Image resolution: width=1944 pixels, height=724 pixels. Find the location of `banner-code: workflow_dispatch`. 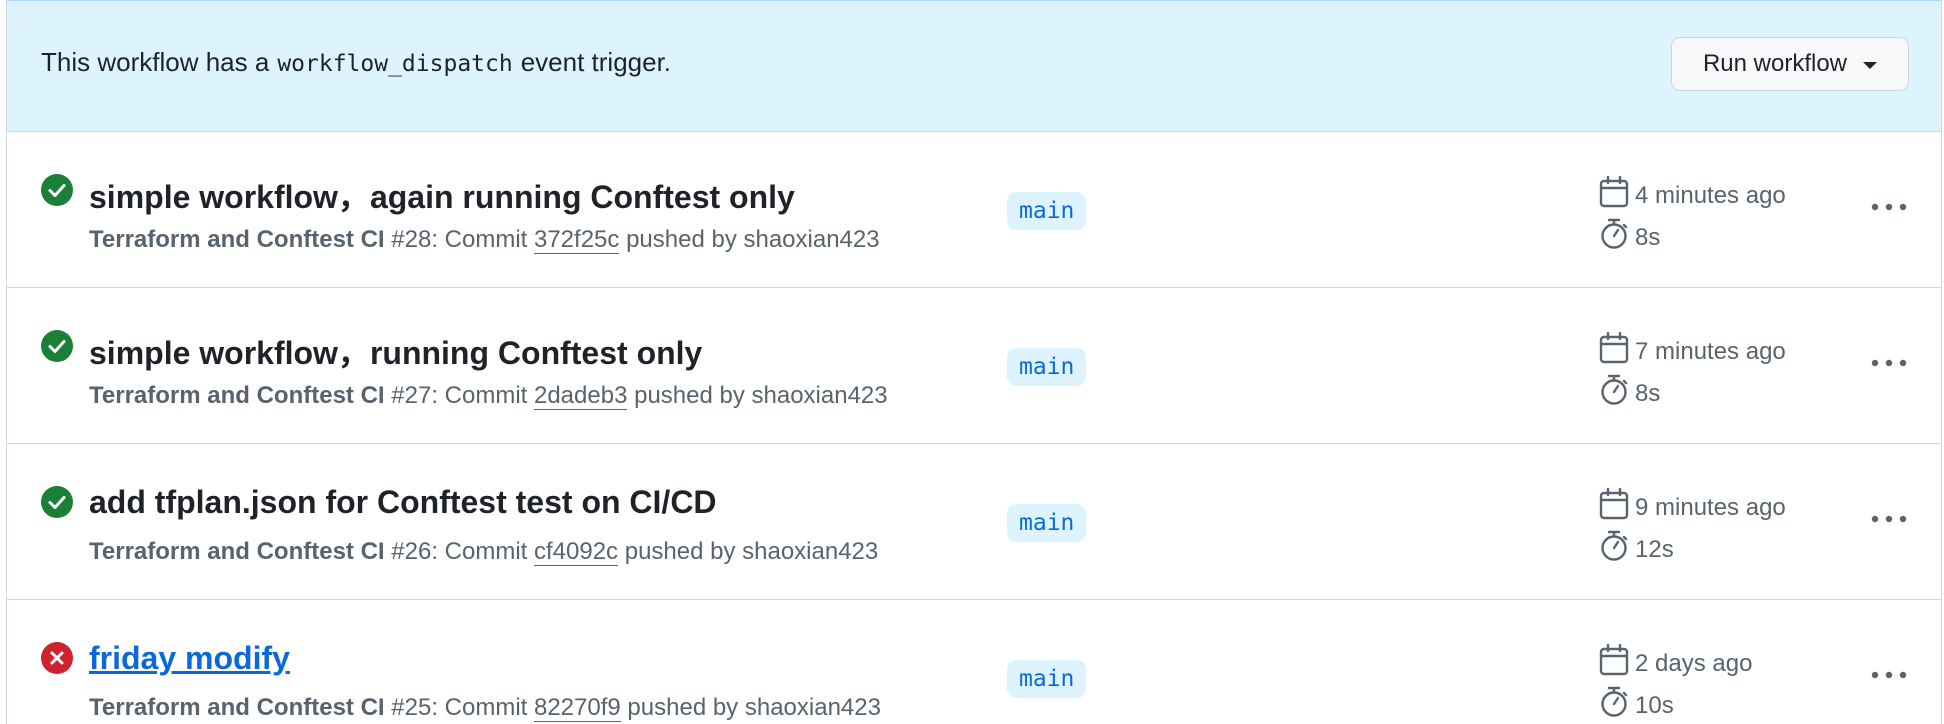

banner-code: workflow_dispatch is located at coordinates (395, 64).